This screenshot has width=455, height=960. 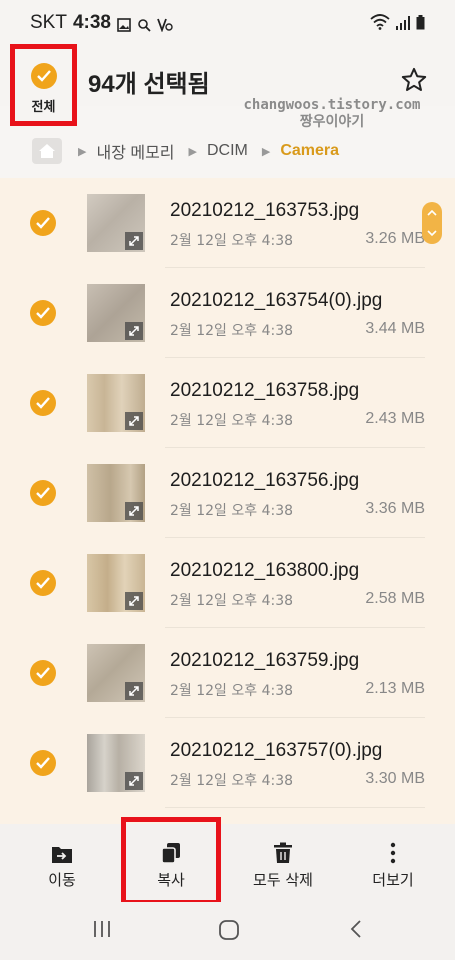 I want to click on home-button, so click(x=47, y=151).